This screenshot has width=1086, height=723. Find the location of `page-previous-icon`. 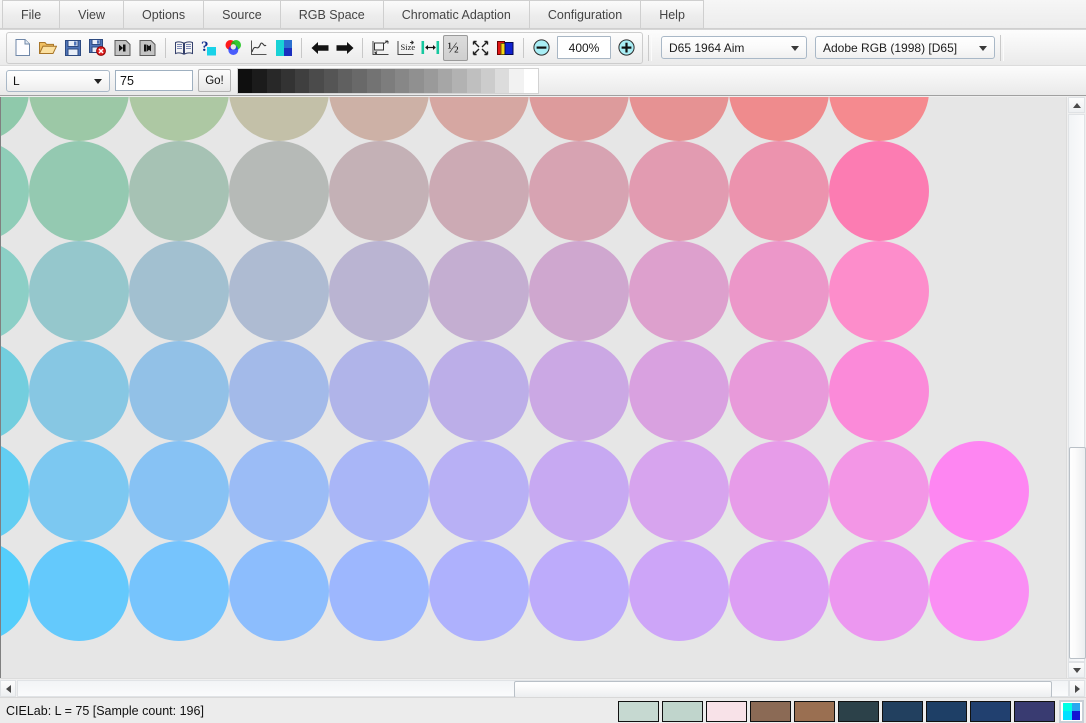

page-previous-icon is located at coordinates (122, 48).